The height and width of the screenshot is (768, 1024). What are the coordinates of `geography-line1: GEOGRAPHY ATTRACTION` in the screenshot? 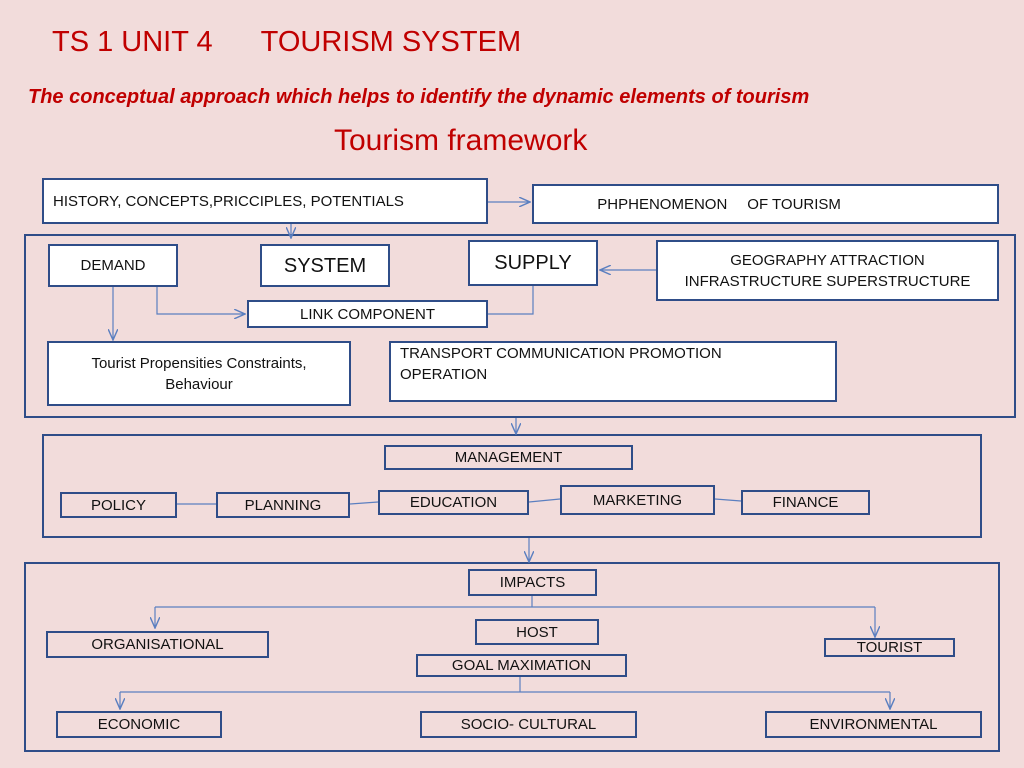 It's located at (827, 260).